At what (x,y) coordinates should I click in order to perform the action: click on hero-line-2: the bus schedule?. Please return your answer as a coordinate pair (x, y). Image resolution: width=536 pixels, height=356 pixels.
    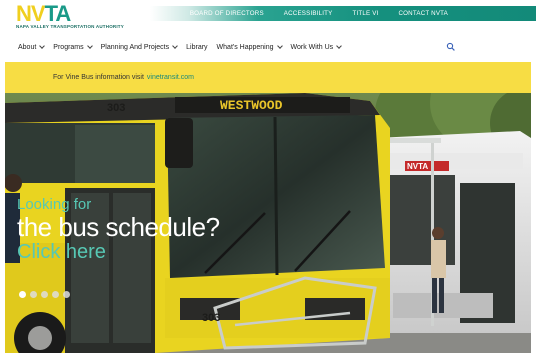
    Looking at the image, I should click on (118, 227).